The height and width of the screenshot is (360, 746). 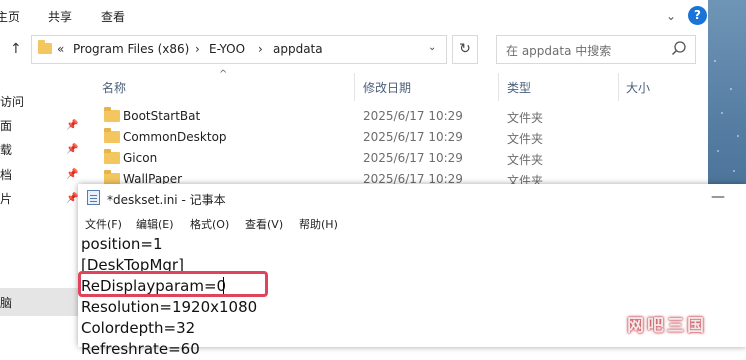 I want to click on address-overflow: «, so click(x=60, y=49).